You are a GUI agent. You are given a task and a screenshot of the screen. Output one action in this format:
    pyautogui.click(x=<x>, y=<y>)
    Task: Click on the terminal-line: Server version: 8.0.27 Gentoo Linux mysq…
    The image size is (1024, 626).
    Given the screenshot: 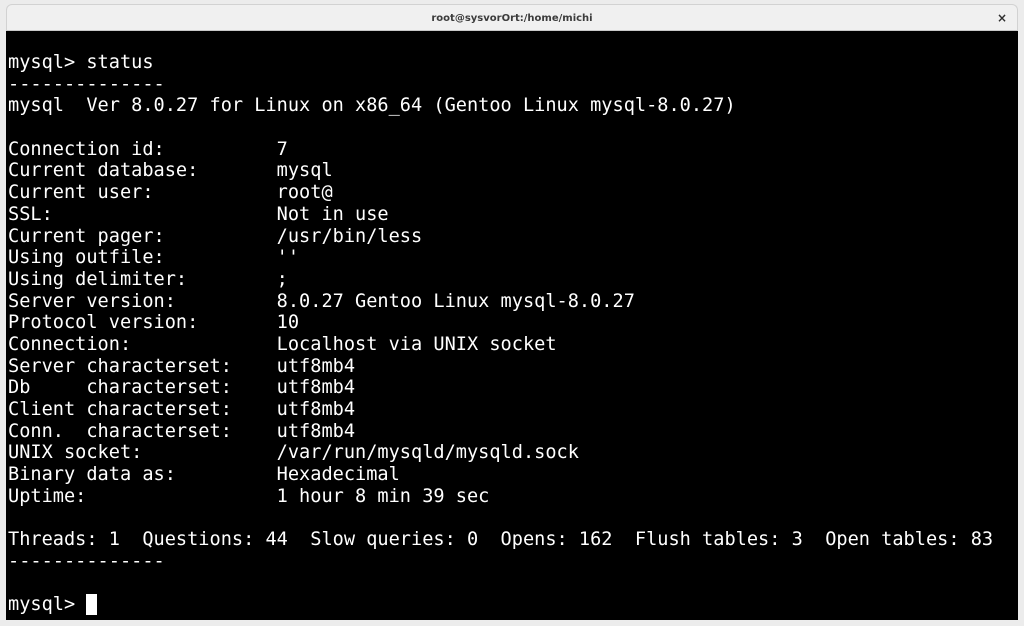 What is the action you would take?
    pyautogui.click(x=321, y=301)
    